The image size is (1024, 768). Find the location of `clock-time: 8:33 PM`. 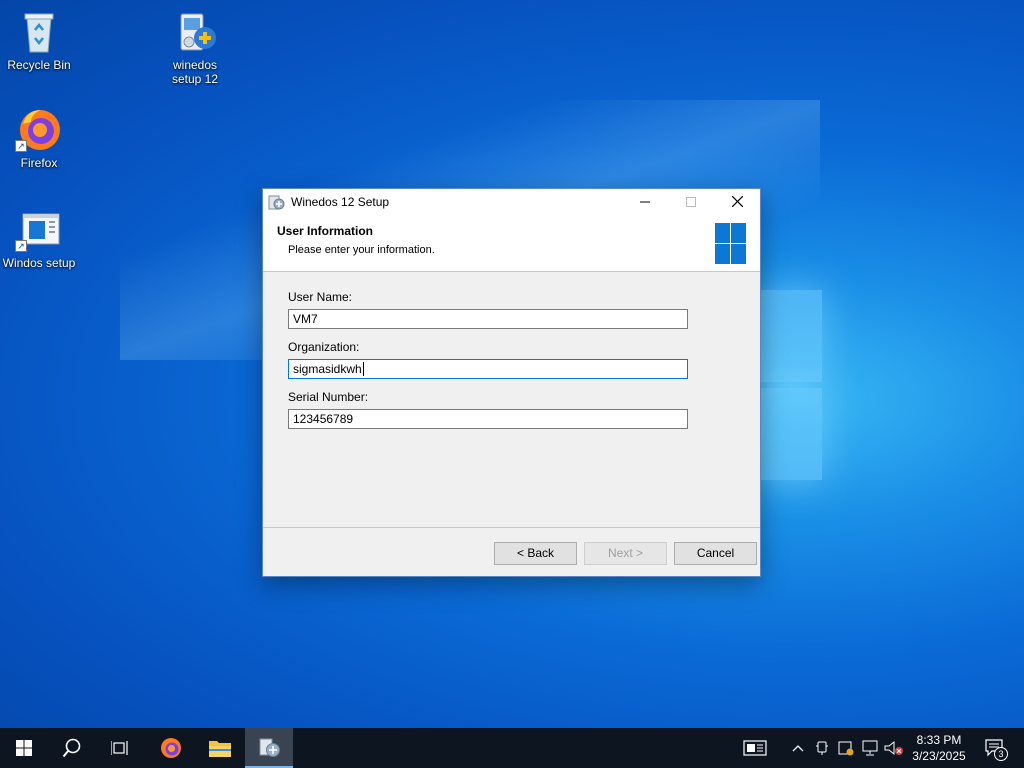

clock-time: 8:33 PM is located at coordinates (939, 740).